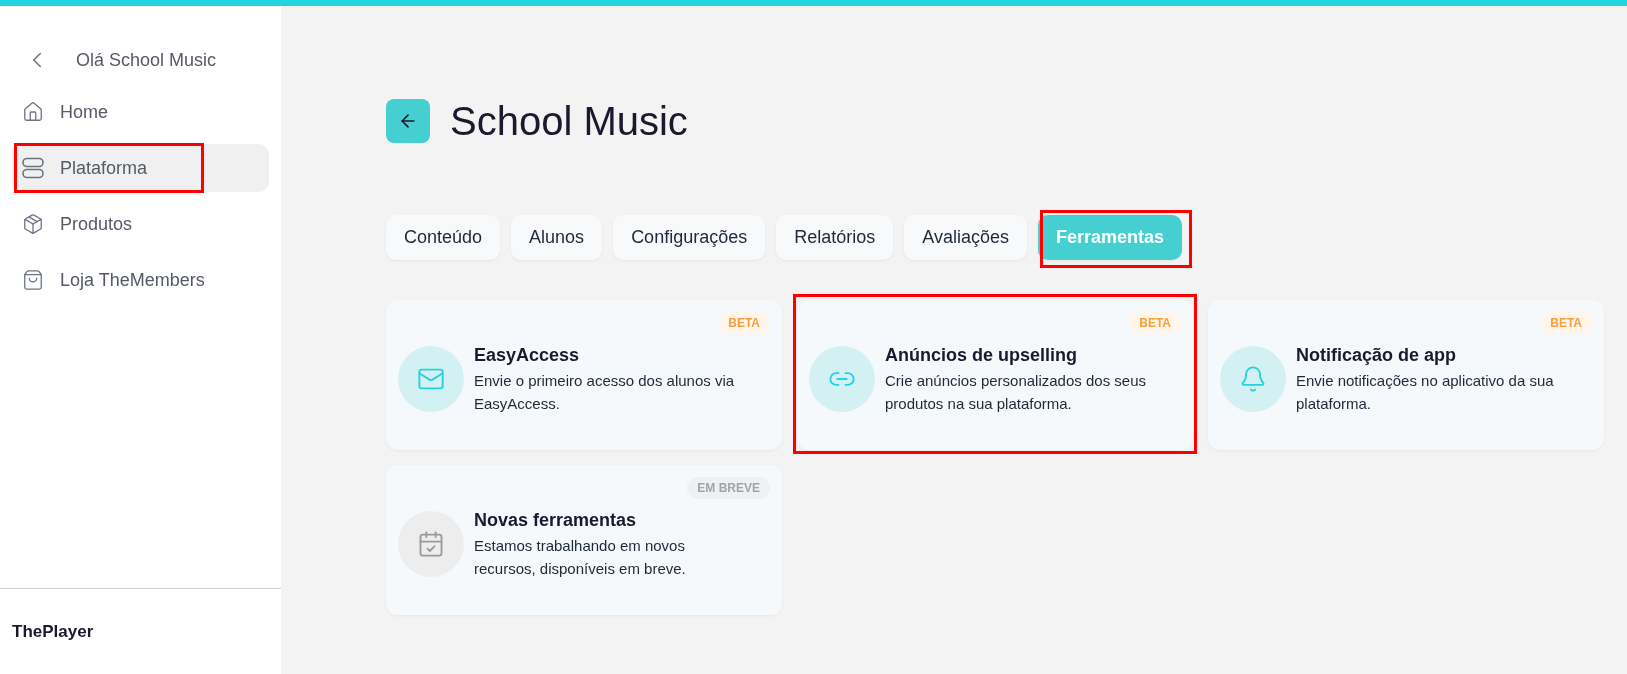  Describe the element at coordinates (981, 355) in the screenshot. I see `card-title: Anúncios de upselling` at that location.